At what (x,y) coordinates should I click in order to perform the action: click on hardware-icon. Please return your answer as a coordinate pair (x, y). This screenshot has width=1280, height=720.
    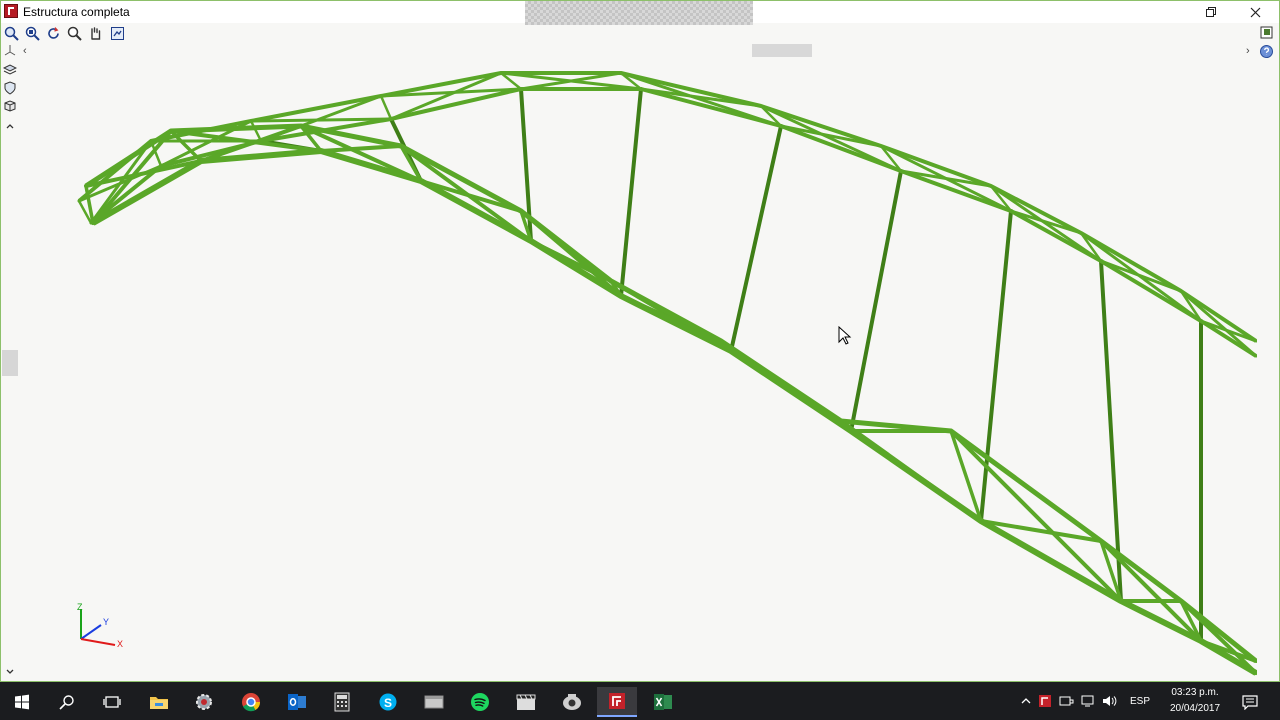
    Looking at the image, I should click on (1066, 701).